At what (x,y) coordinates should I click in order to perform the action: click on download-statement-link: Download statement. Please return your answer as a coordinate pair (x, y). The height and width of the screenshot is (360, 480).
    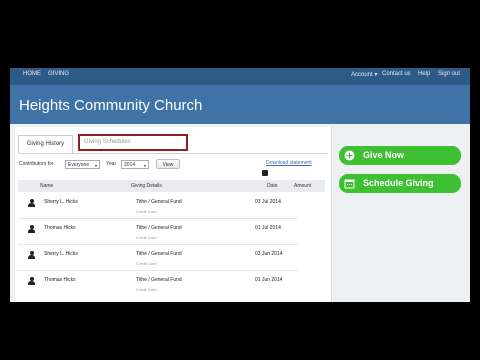
    Looking at the image, I should click on (289, 163).